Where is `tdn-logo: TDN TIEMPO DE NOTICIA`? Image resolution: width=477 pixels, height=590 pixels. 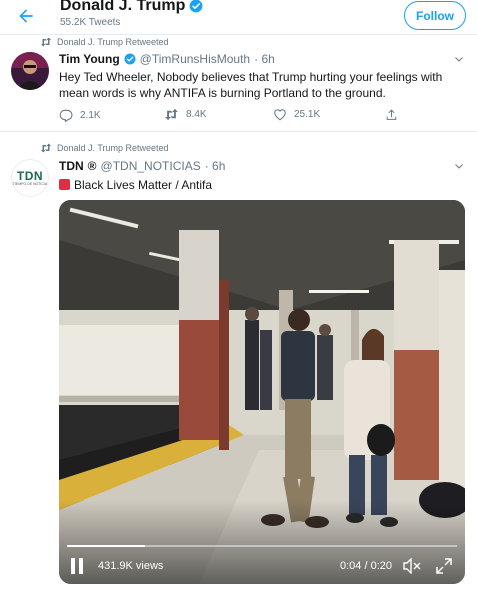
tdn-logo: TDN TIEMPO DE NOTICIA is located at coordinates (30, 178).